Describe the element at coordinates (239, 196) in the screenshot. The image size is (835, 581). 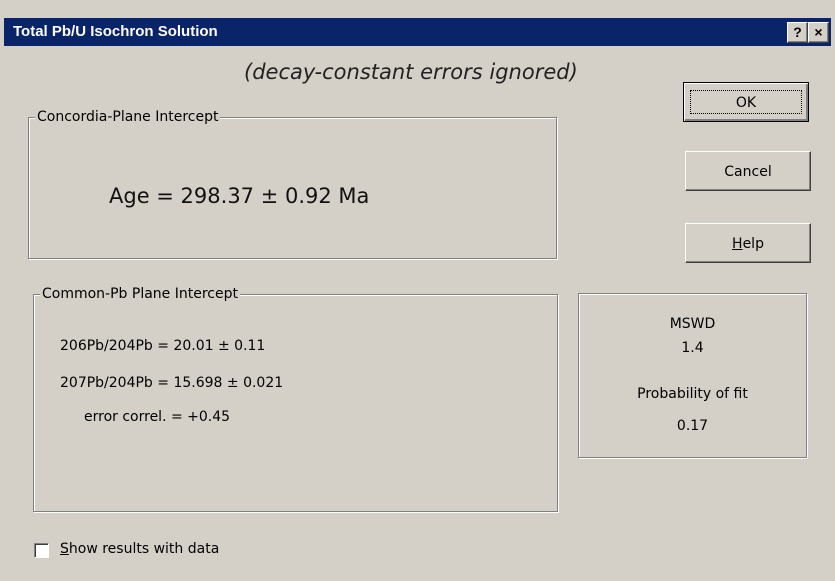
I see `age-result: Age = 298.37 ± 0.92 Ma` at that location.